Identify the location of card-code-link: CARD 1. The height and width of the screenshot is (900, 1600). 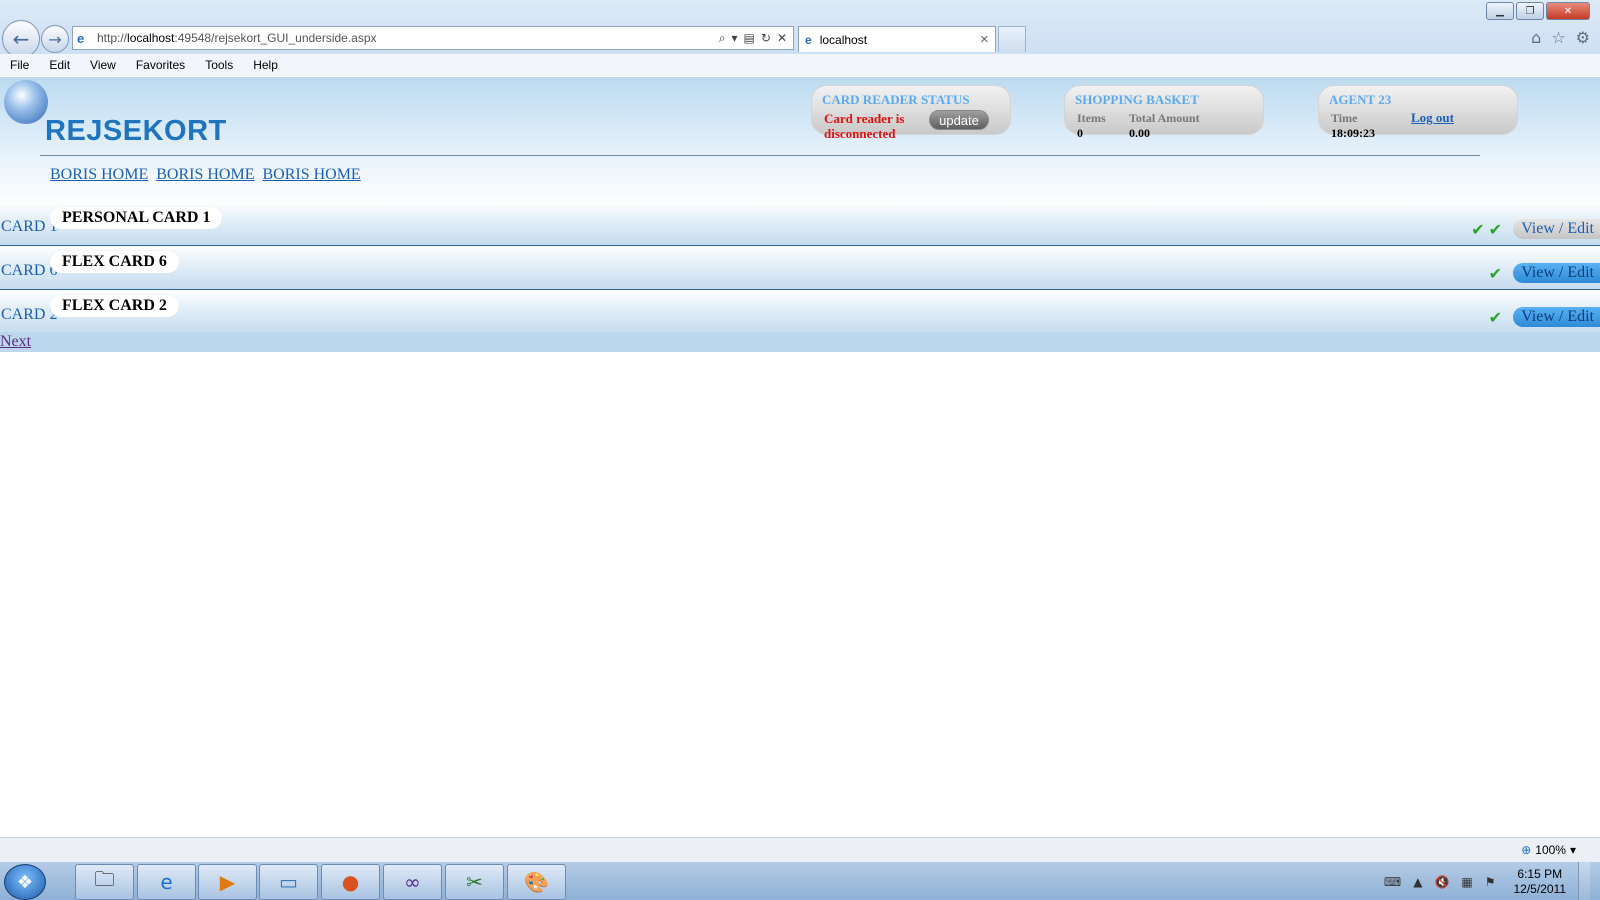
(29, 227).